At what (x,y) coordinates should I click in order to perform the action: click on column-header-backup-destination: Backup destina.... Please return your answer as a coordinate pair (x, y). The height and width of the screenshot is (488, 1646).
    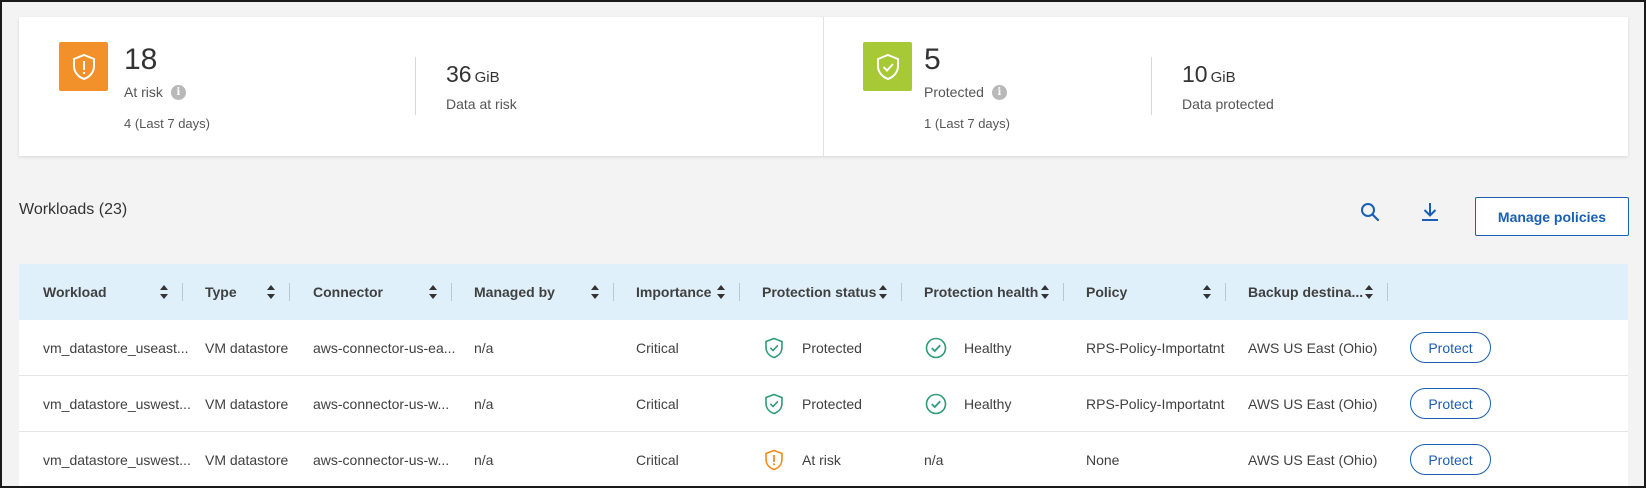
    Looking at the image, I should click on (1305, 292).